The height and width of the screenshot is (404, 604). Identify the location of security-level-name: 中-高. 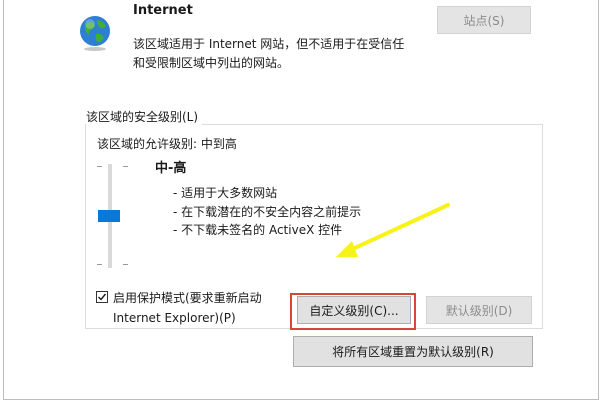
(171, 168).